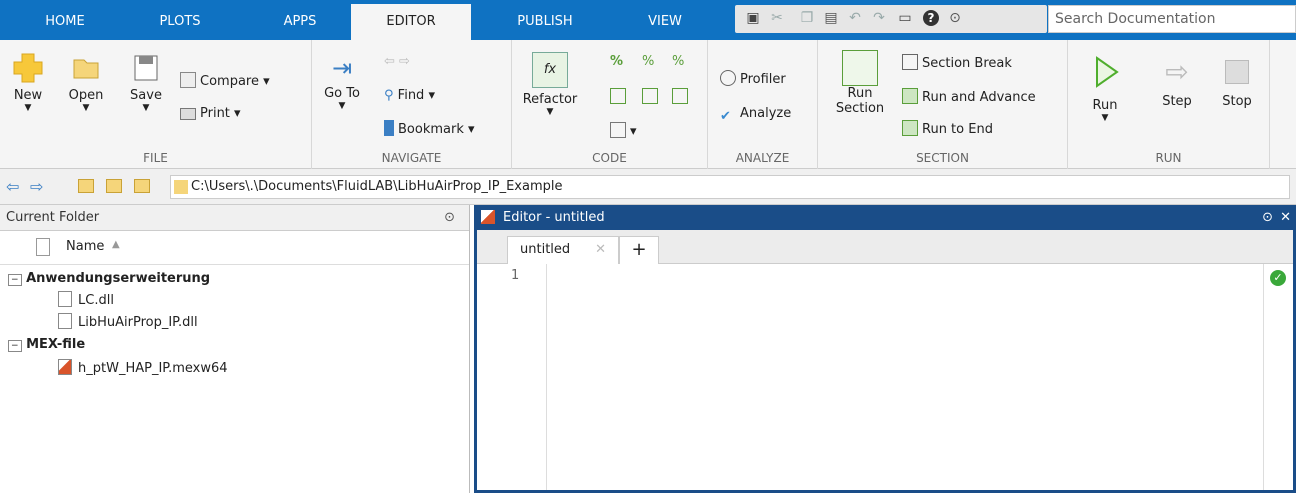  I want to click on find-button: ⚲ Find ▾, so click(409, 96).